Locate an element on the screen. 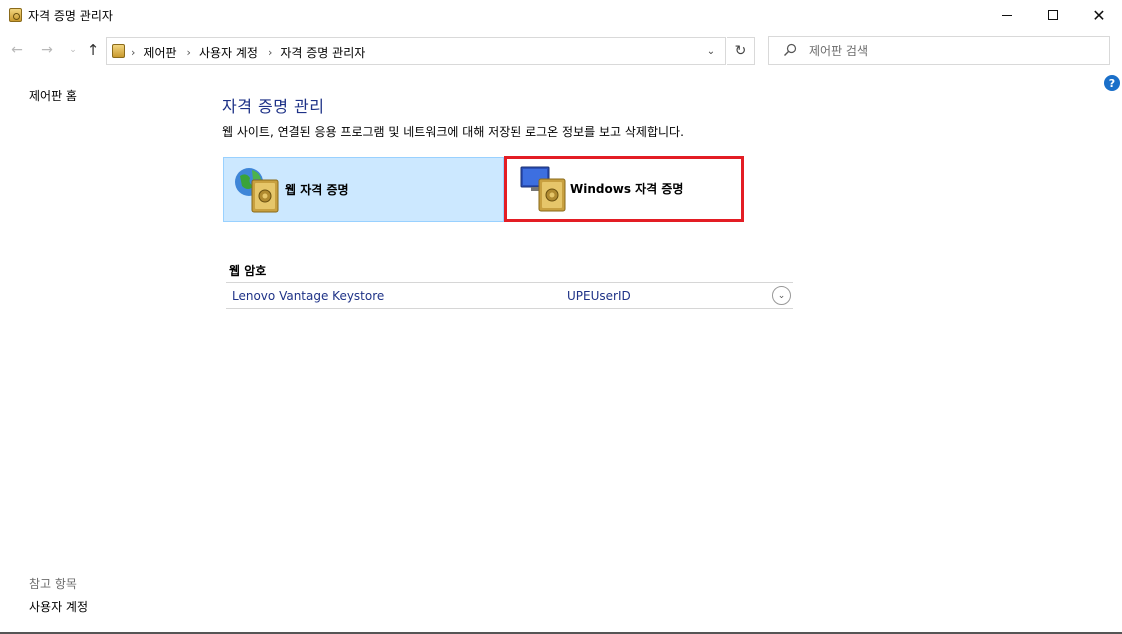  search-box is located at coordinates (939, 50).